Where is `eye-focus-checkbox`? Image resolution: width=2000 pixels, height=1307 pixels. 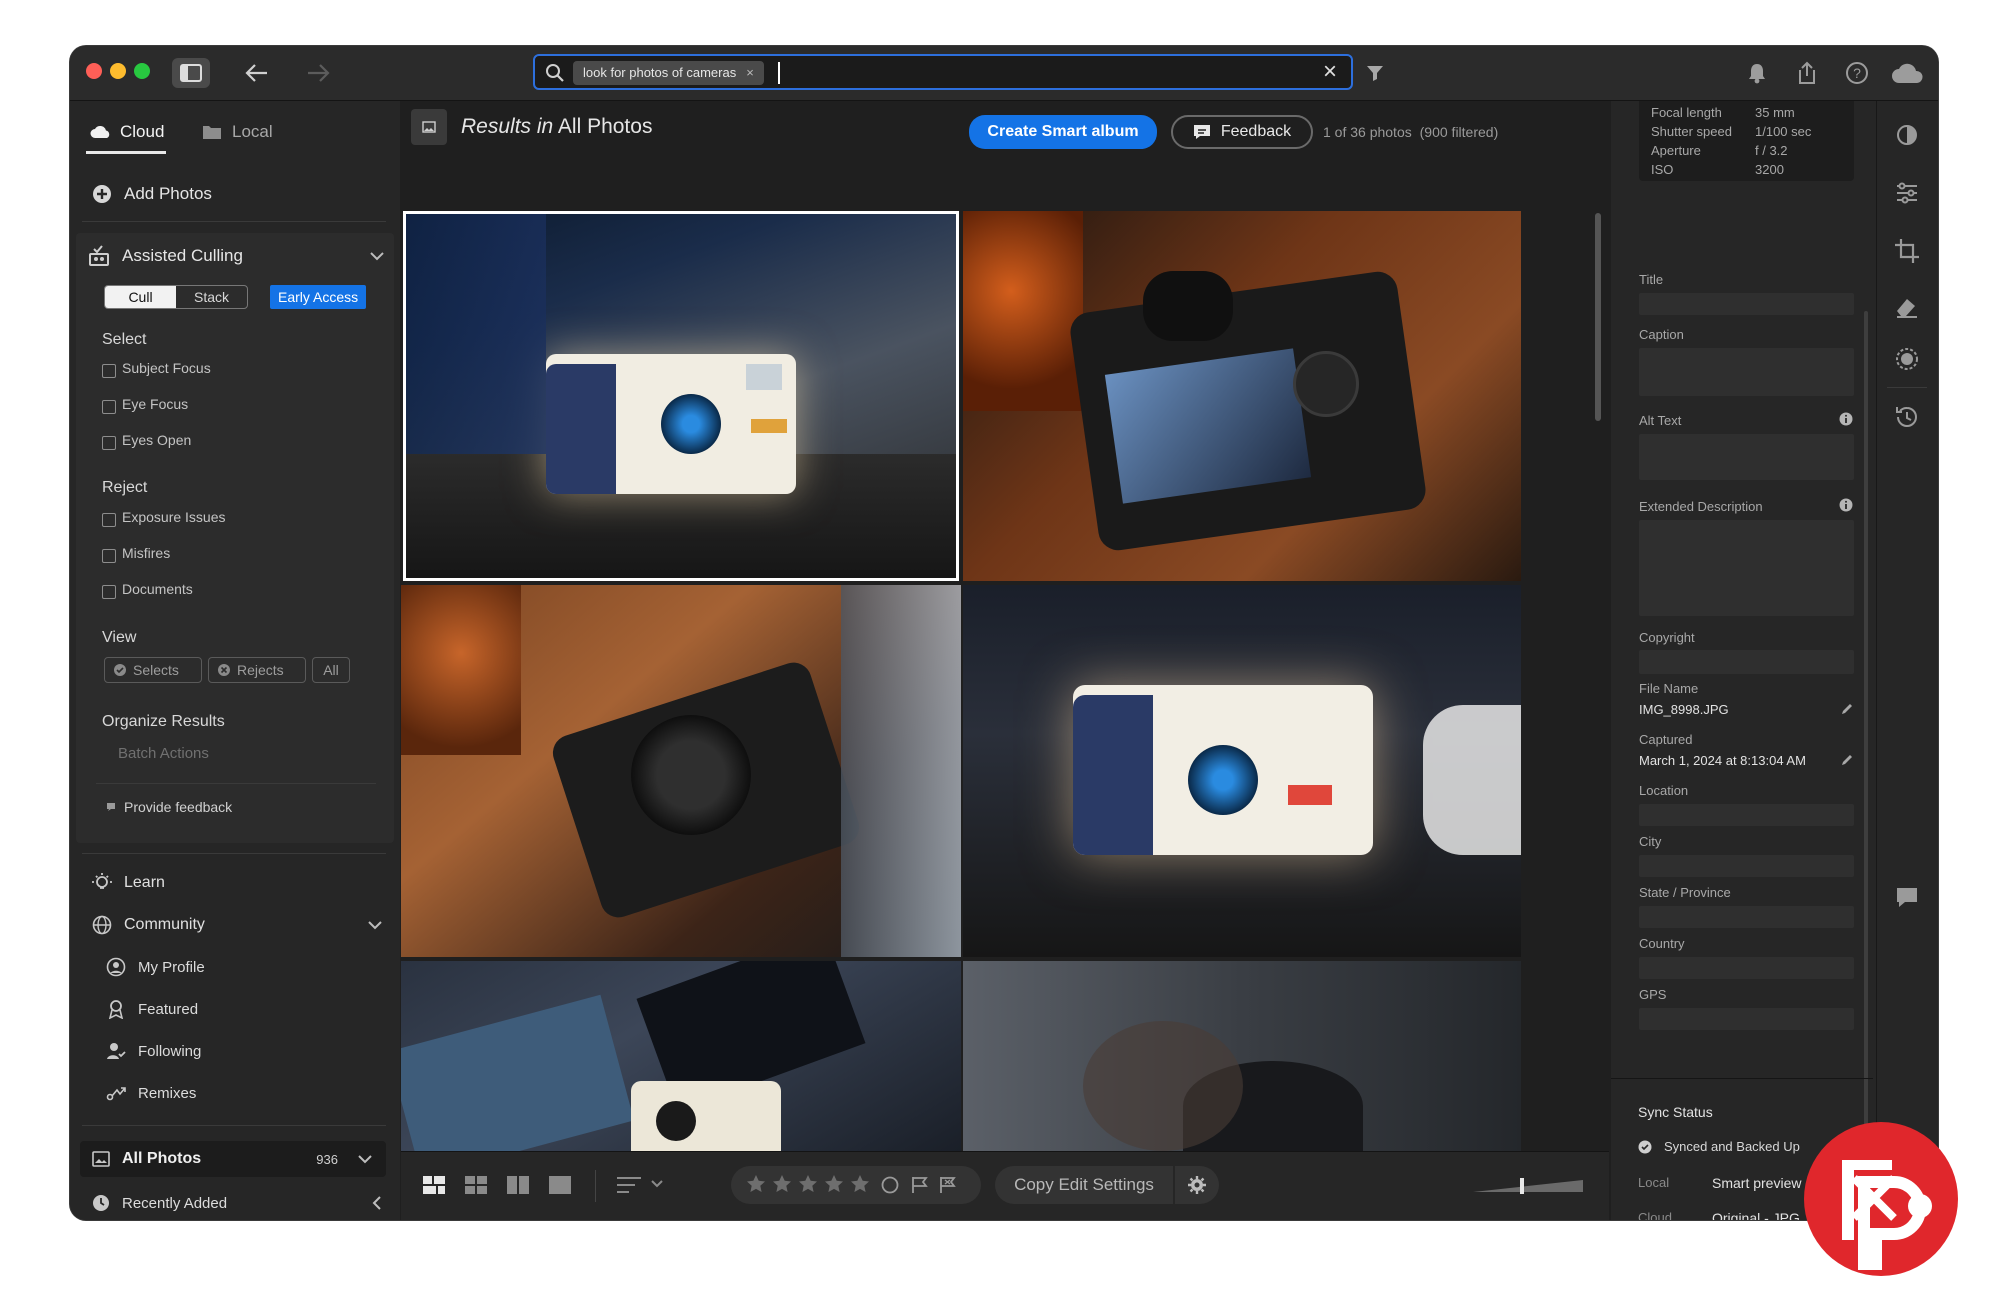 eye-focus-checkbox is located at coordinates (109, 407).